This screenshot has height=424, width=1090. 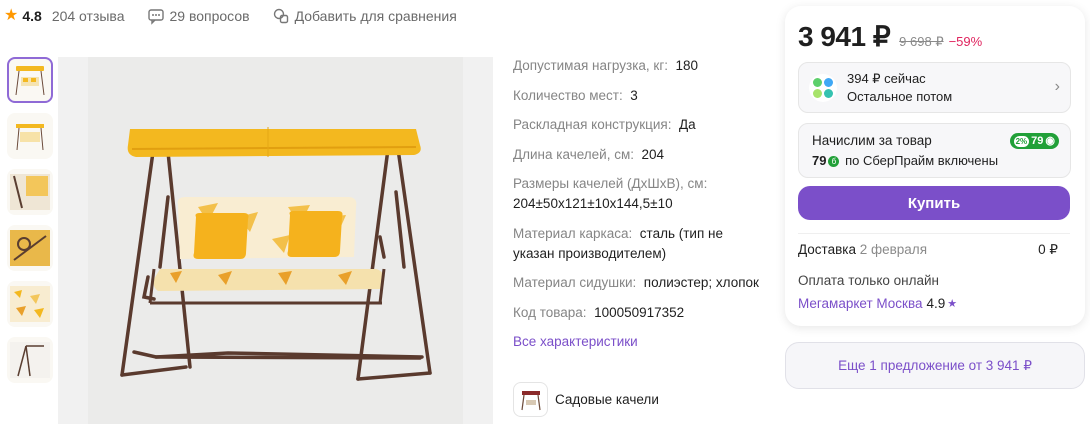 I want to click on bonus-badge: 2% 79 ◉, so click(x=1034, y=141).